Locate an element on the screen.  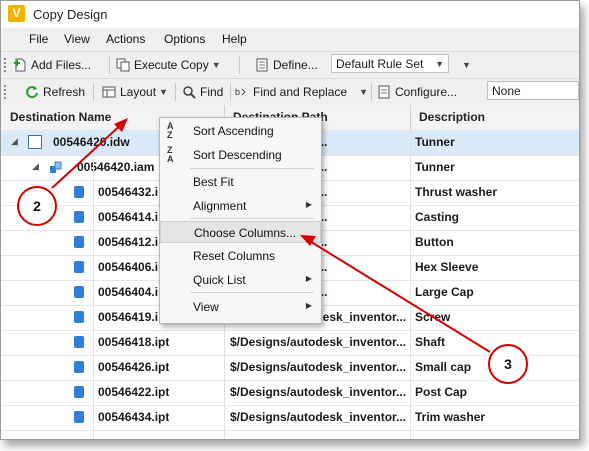
callout-2: 2 is located at coordinates (37, 206).